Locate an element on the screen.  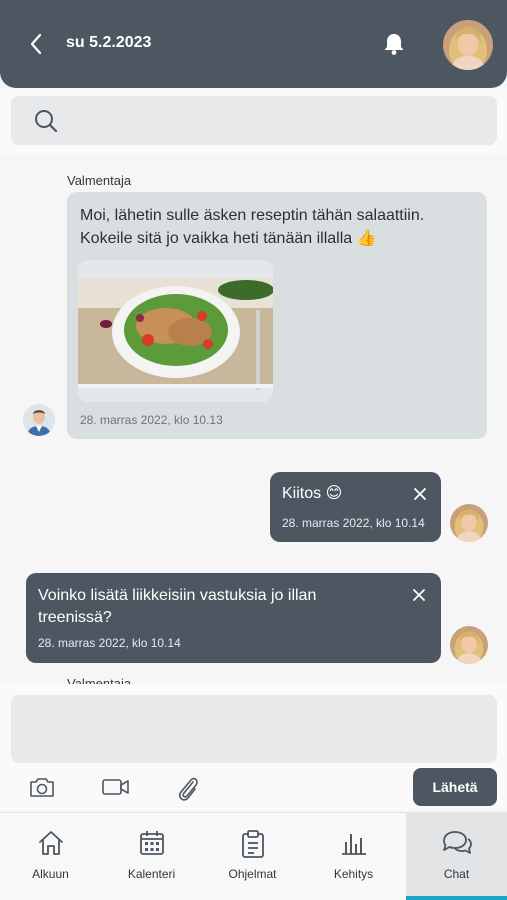
tab-label: Kehitys is located at coordinates (353, 874).